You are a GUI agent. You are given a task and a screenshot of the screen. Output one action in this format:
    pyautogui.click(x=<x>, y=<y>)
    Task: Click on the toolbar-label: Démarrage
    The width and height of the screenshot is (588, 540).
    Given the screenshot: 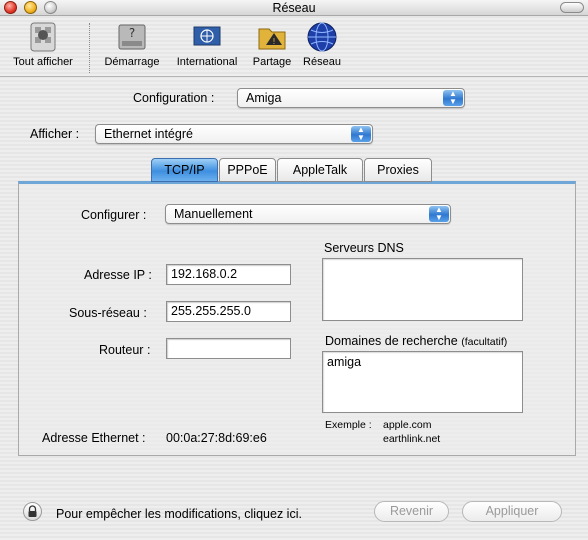 What is the action you would take?
    pyautogui.click(x=132, y=62)
    